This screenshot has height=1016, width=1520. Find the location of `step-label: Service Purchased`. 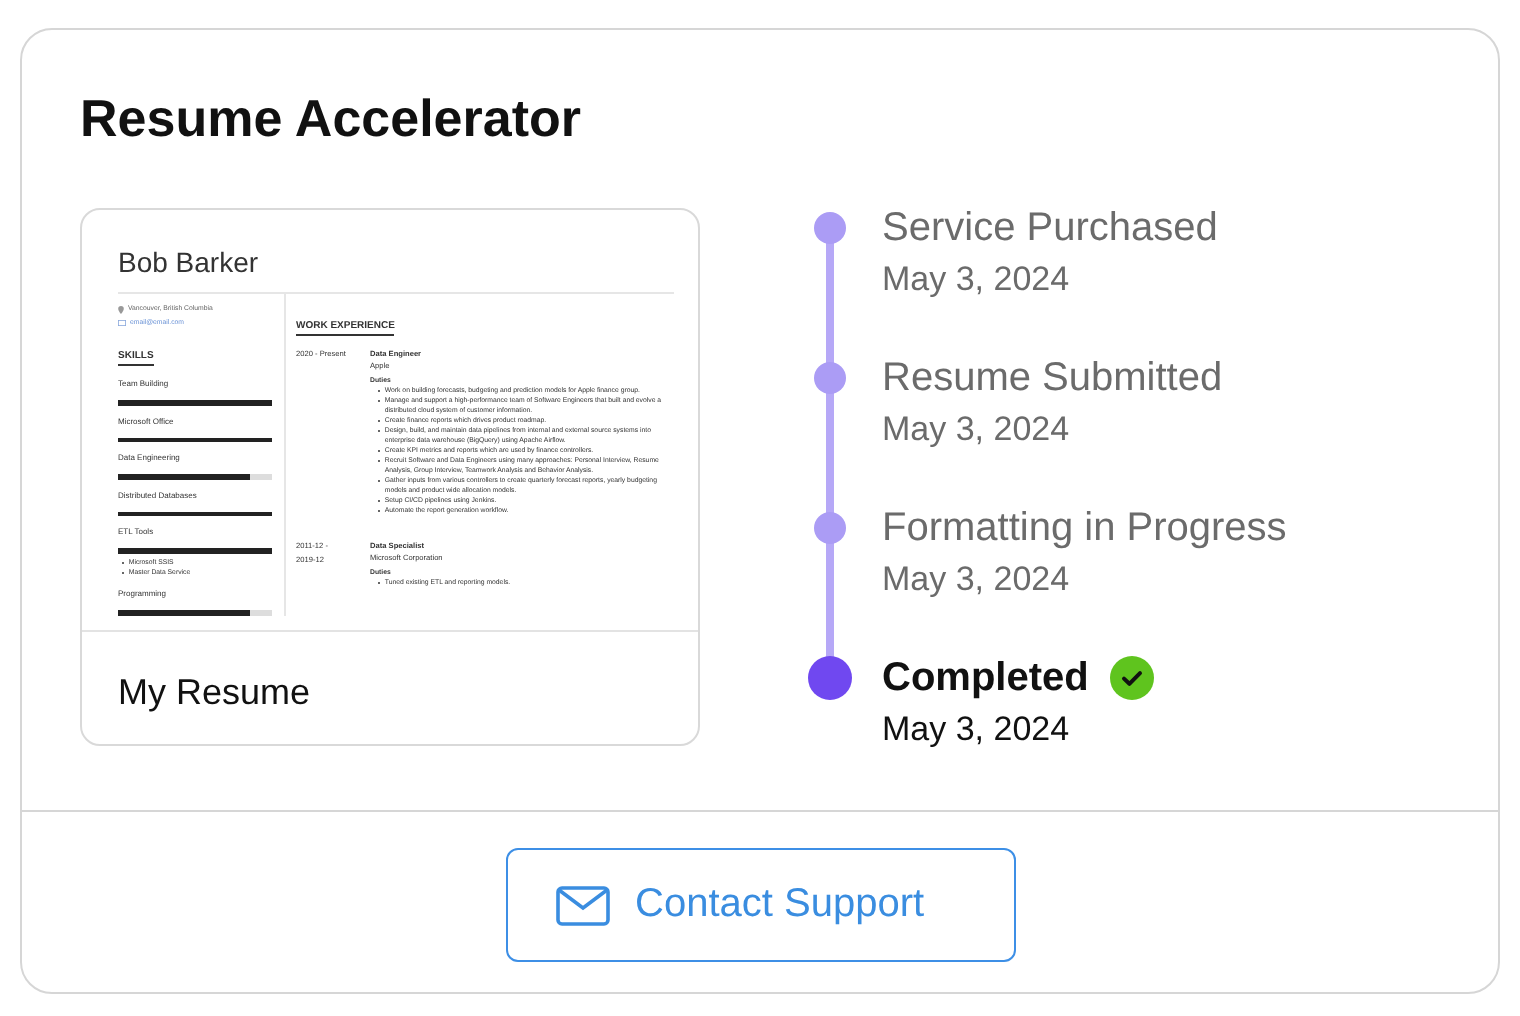

step-label: Service Purchased is located at coordinates (1050, 228).